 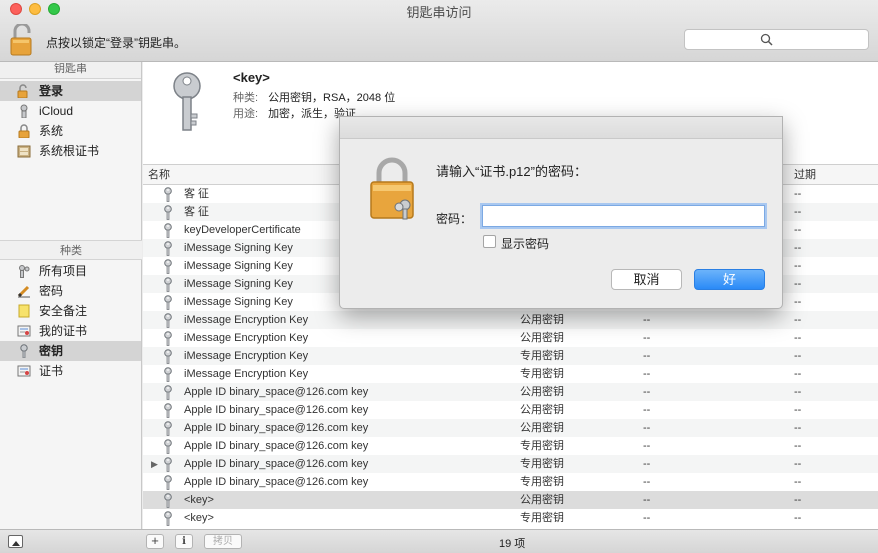 What do you see at coordinates (294, 113) in the screenshot?
I see `item-usage: 用途: 加密，派生，验证` at bounding box center [294, 113].